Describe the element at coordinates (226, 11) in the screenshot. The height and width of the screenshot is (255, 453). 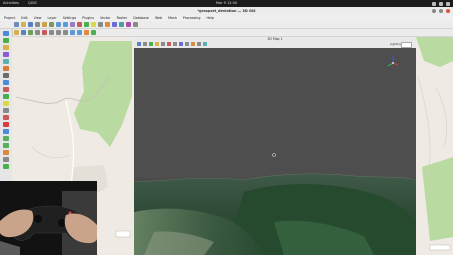
I see `window-title: *grosport_deviation — 3D GIS` at that location.